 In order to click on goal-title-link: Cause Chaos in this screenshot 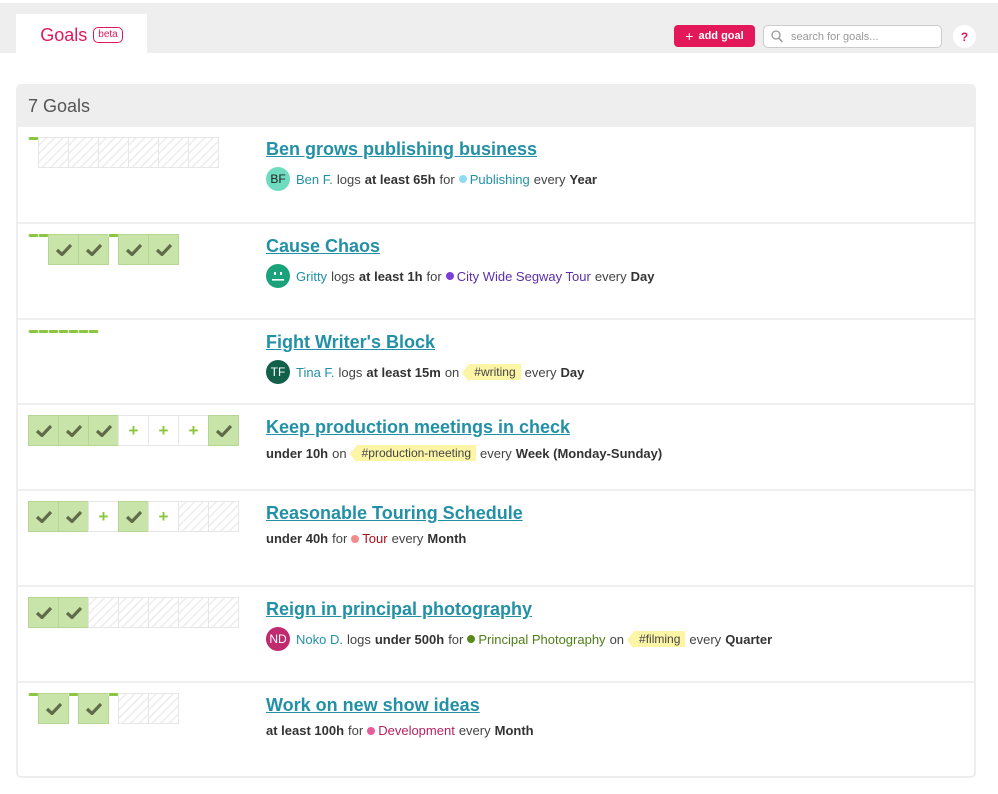, I will do `click(323, 246)`.